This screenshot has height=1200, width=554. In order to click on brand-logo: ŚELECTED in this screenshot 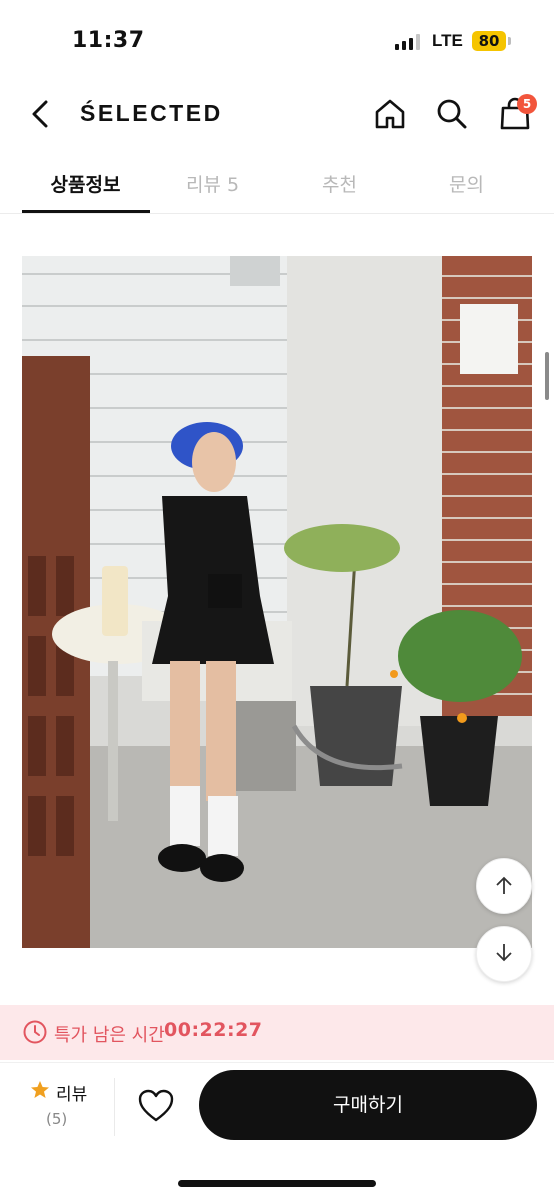, I will do `click(151, 113)`.